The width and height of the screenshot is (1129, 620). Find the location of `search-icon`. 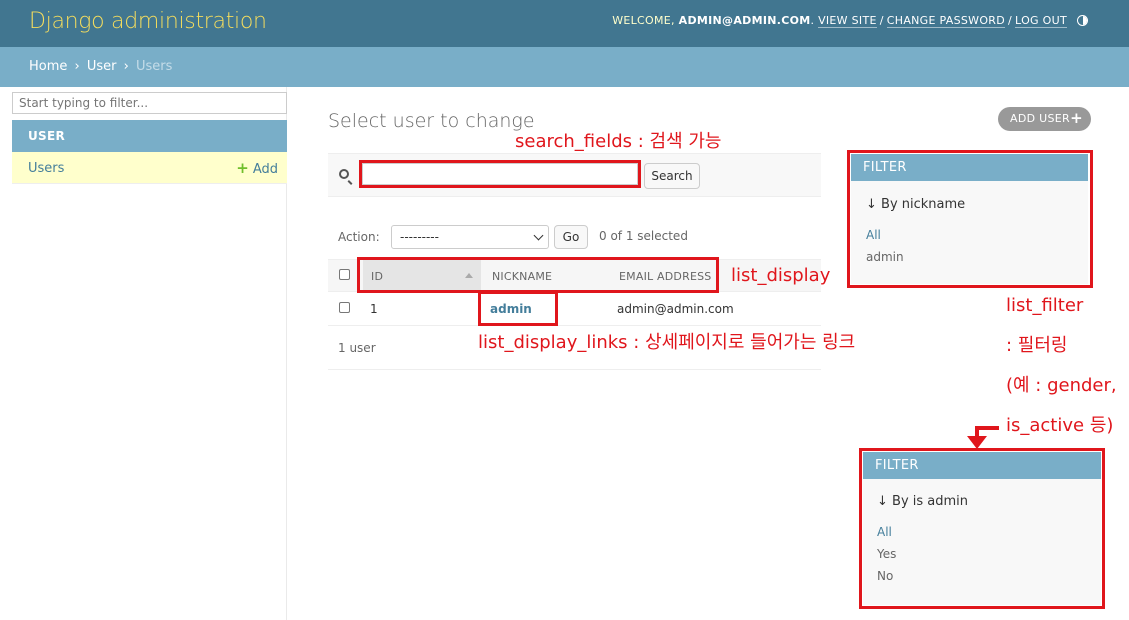

search-icon is located at coordinates (344, 174).